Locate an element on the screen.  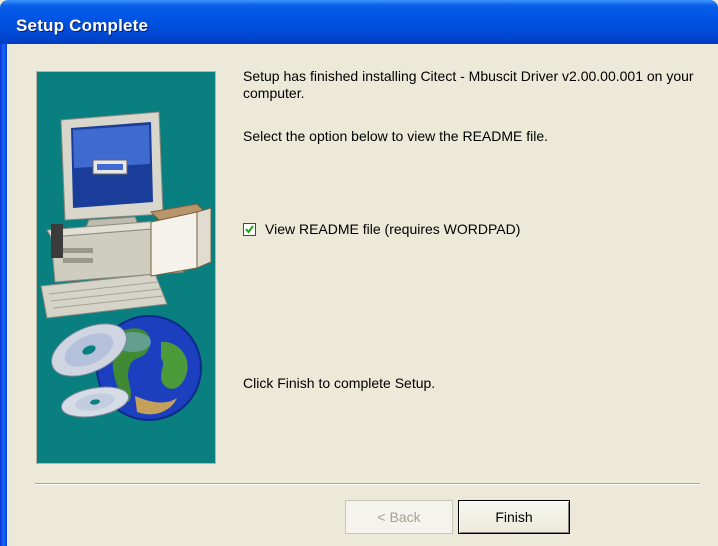
check-icon is located at coordinates (249, 229).